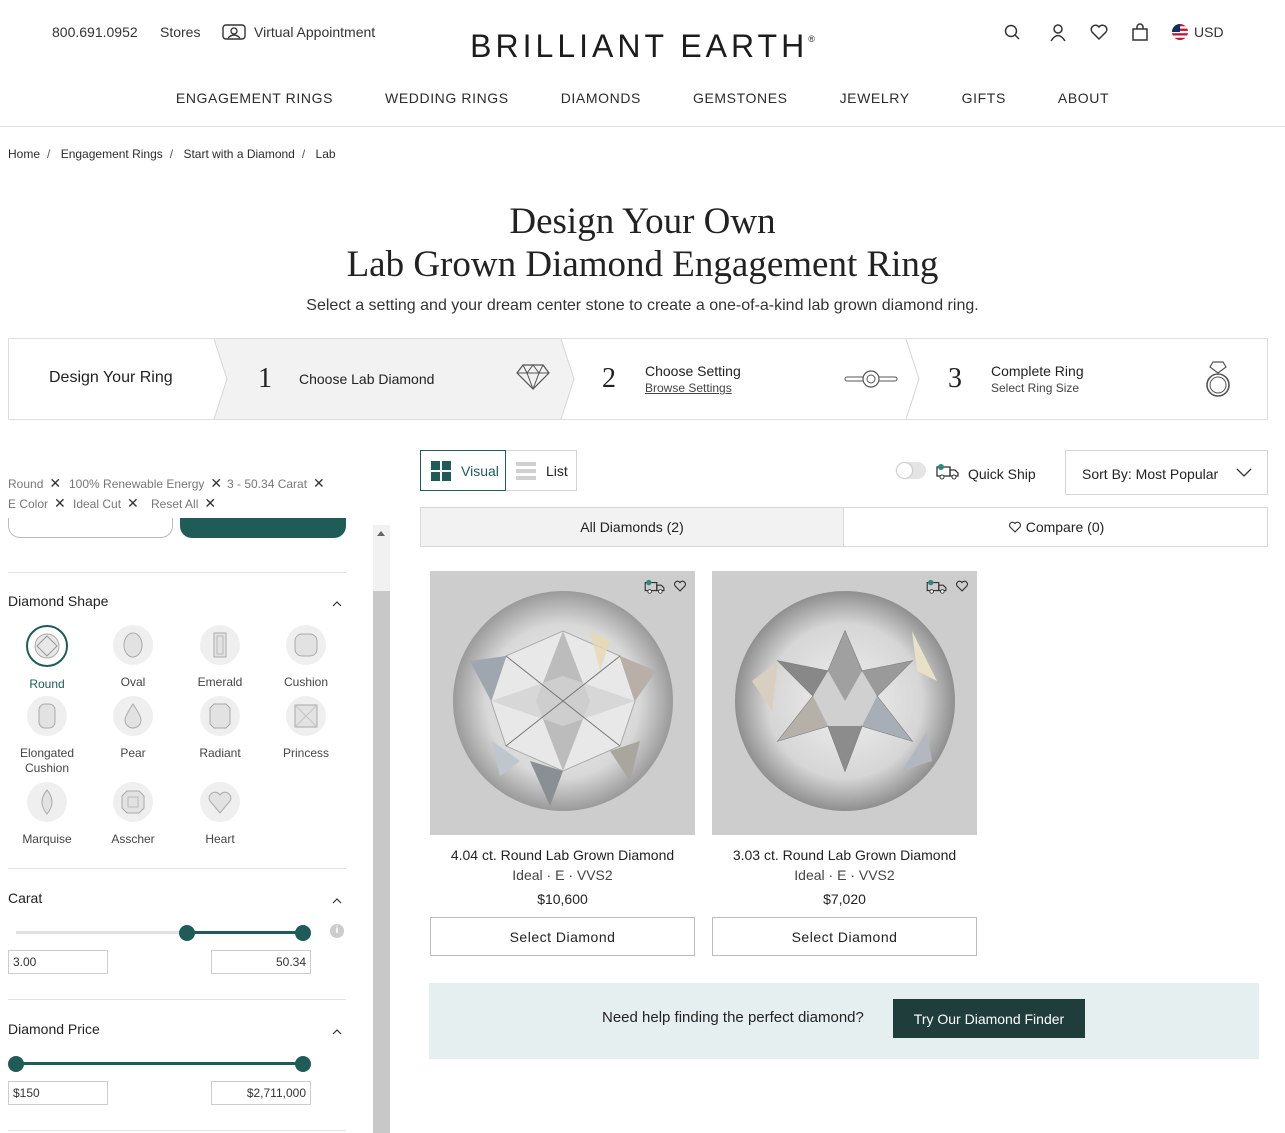 The image size is (1285, 1133). I want to click on sidebar-scrollbar, so click(381, 829).